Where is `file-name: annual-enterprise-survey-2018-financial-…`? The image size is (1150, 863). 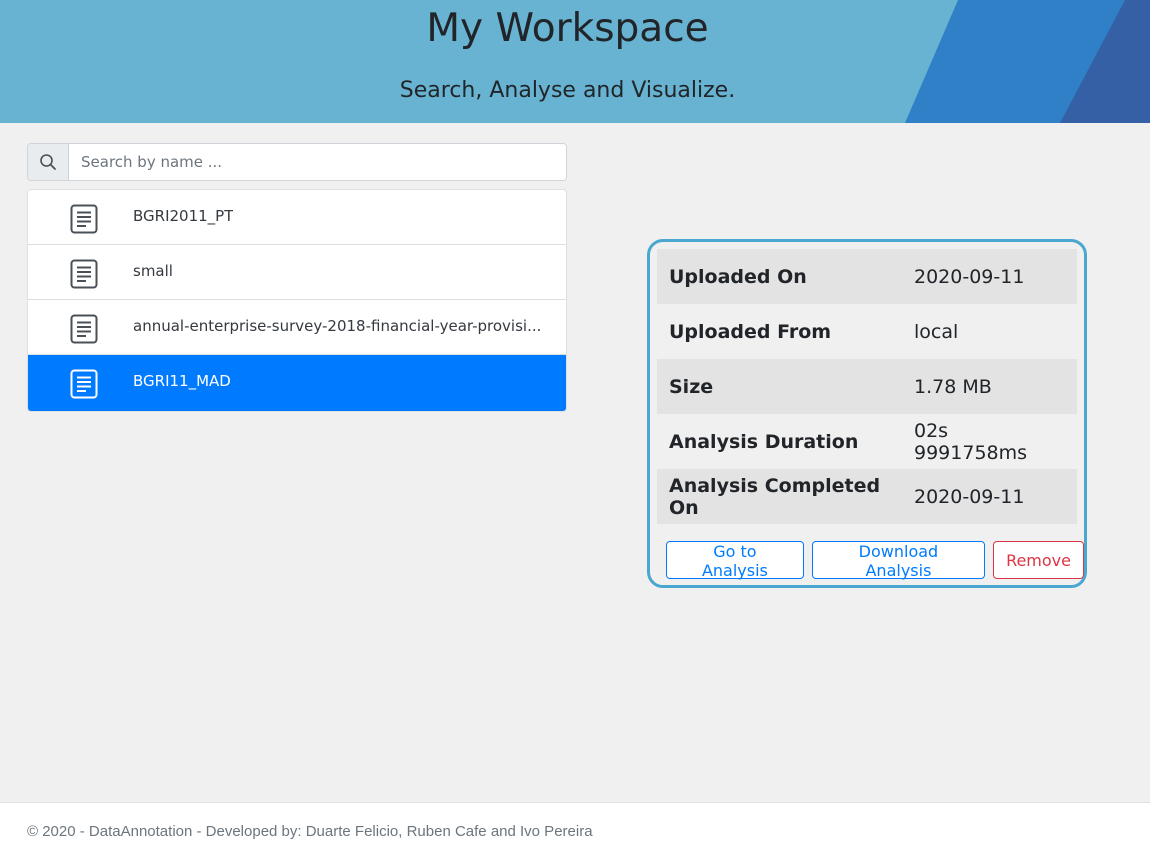 file-name: annual-enterprise-survey-2018-financial-… is located at coordinates (337, 326).